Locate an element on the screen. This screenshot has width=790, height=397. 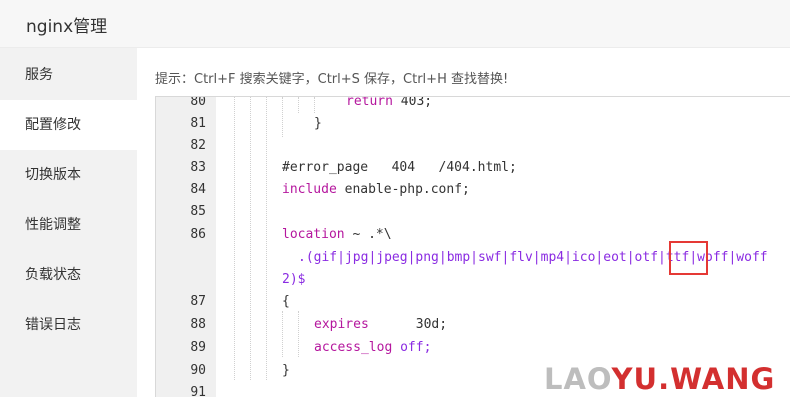
watermark-part-a: LAO is located at coordinates (578, 379).